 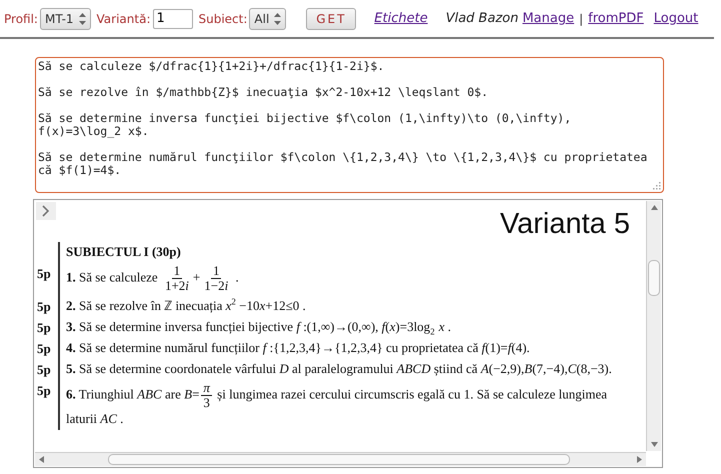 What do you see at coordinates (123, 252) in the screenshot?
I see `section-heading: SUBIECTUL I (30p)` at bounding box center [123, 252].